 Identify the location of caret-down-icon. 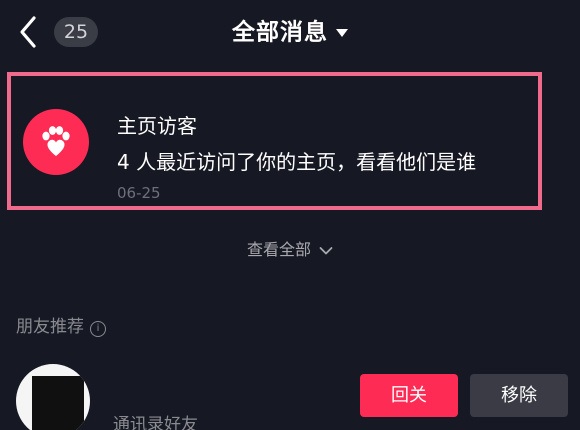
(342, 32).